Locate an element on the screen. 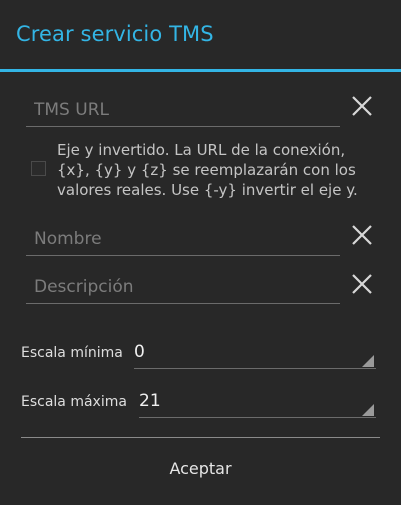 The image size is (401, 505). name-input is located at coordinates (184, 239).